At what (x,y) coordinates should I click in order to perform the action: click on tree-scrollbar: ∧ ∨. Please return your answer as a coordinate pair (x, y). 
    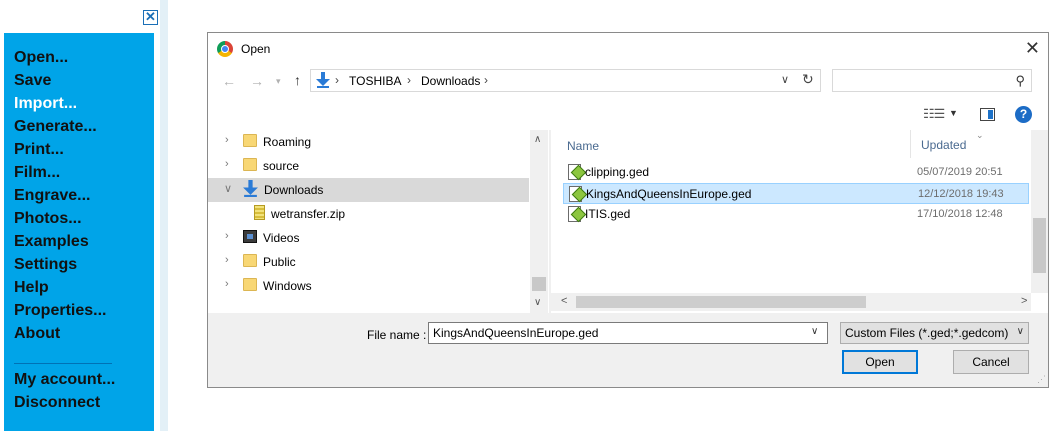
    Looking at the image, I should click on (539, 221).